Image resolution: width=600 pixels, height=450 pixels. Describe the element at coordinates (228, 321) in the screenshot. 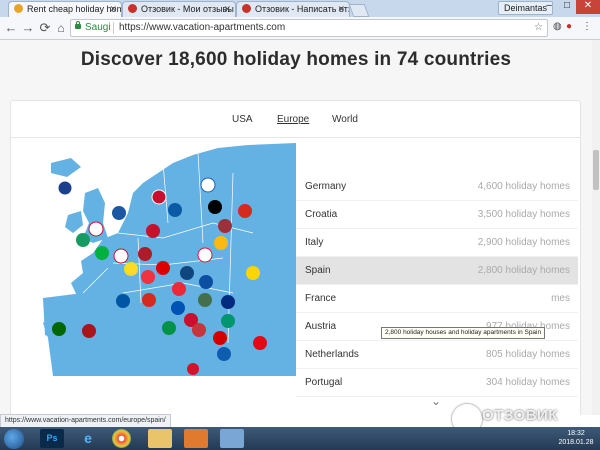

I see `bulgaria-flag-icon` at that location.